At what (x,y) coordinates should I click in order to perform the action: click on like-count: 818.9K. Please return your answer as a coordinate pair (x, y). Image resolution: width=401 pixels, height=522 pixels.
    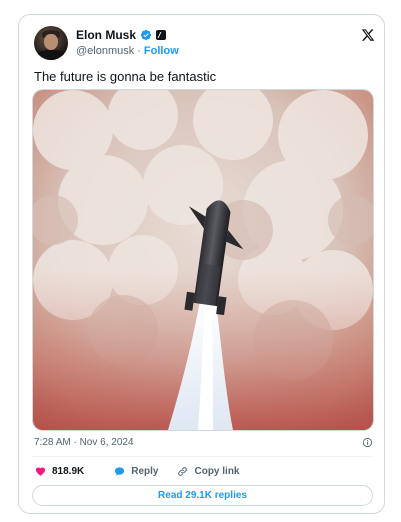
    Looking at the image, I should click on (68, 471).